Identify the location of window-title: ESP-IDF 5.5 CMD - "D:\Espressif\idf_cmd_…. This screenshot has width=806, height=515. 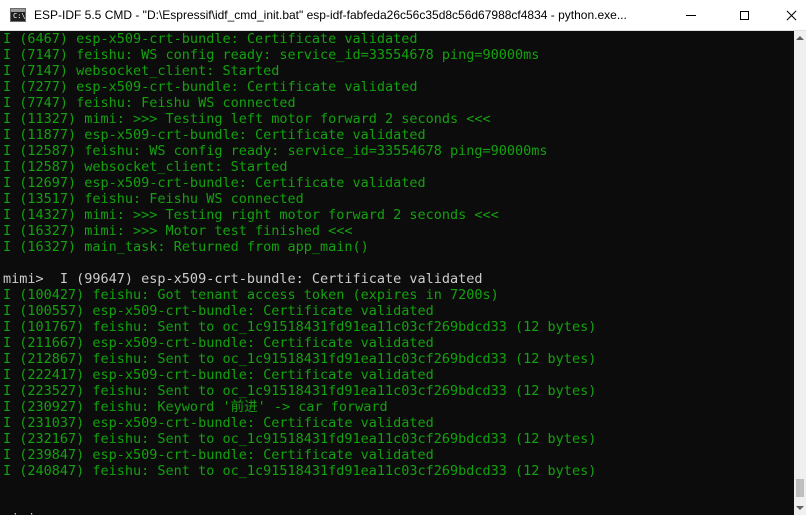
(330, 15).